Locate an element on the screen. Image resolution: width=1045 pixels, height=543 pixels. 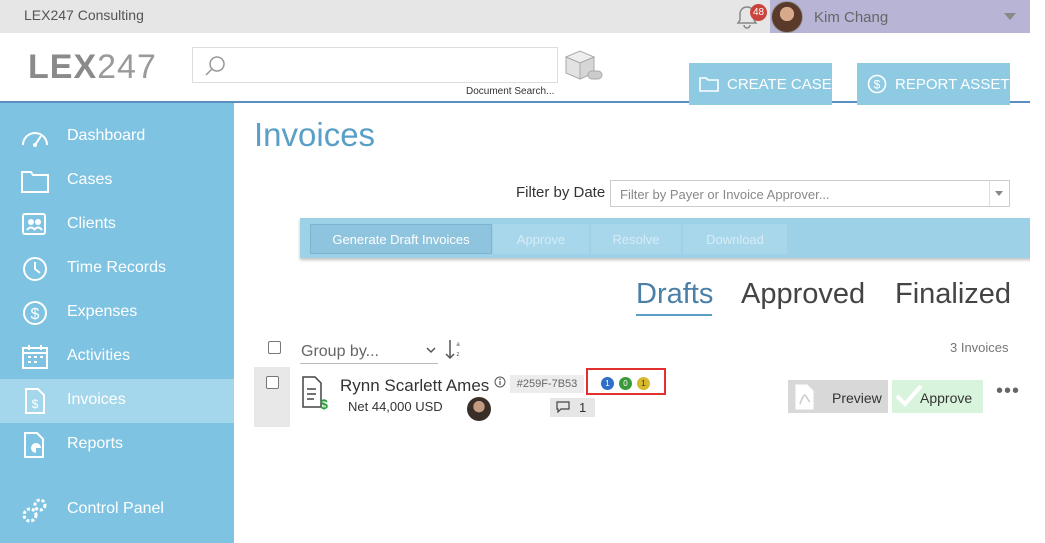
approve-button: Approve is located at coordinates (937, 396).